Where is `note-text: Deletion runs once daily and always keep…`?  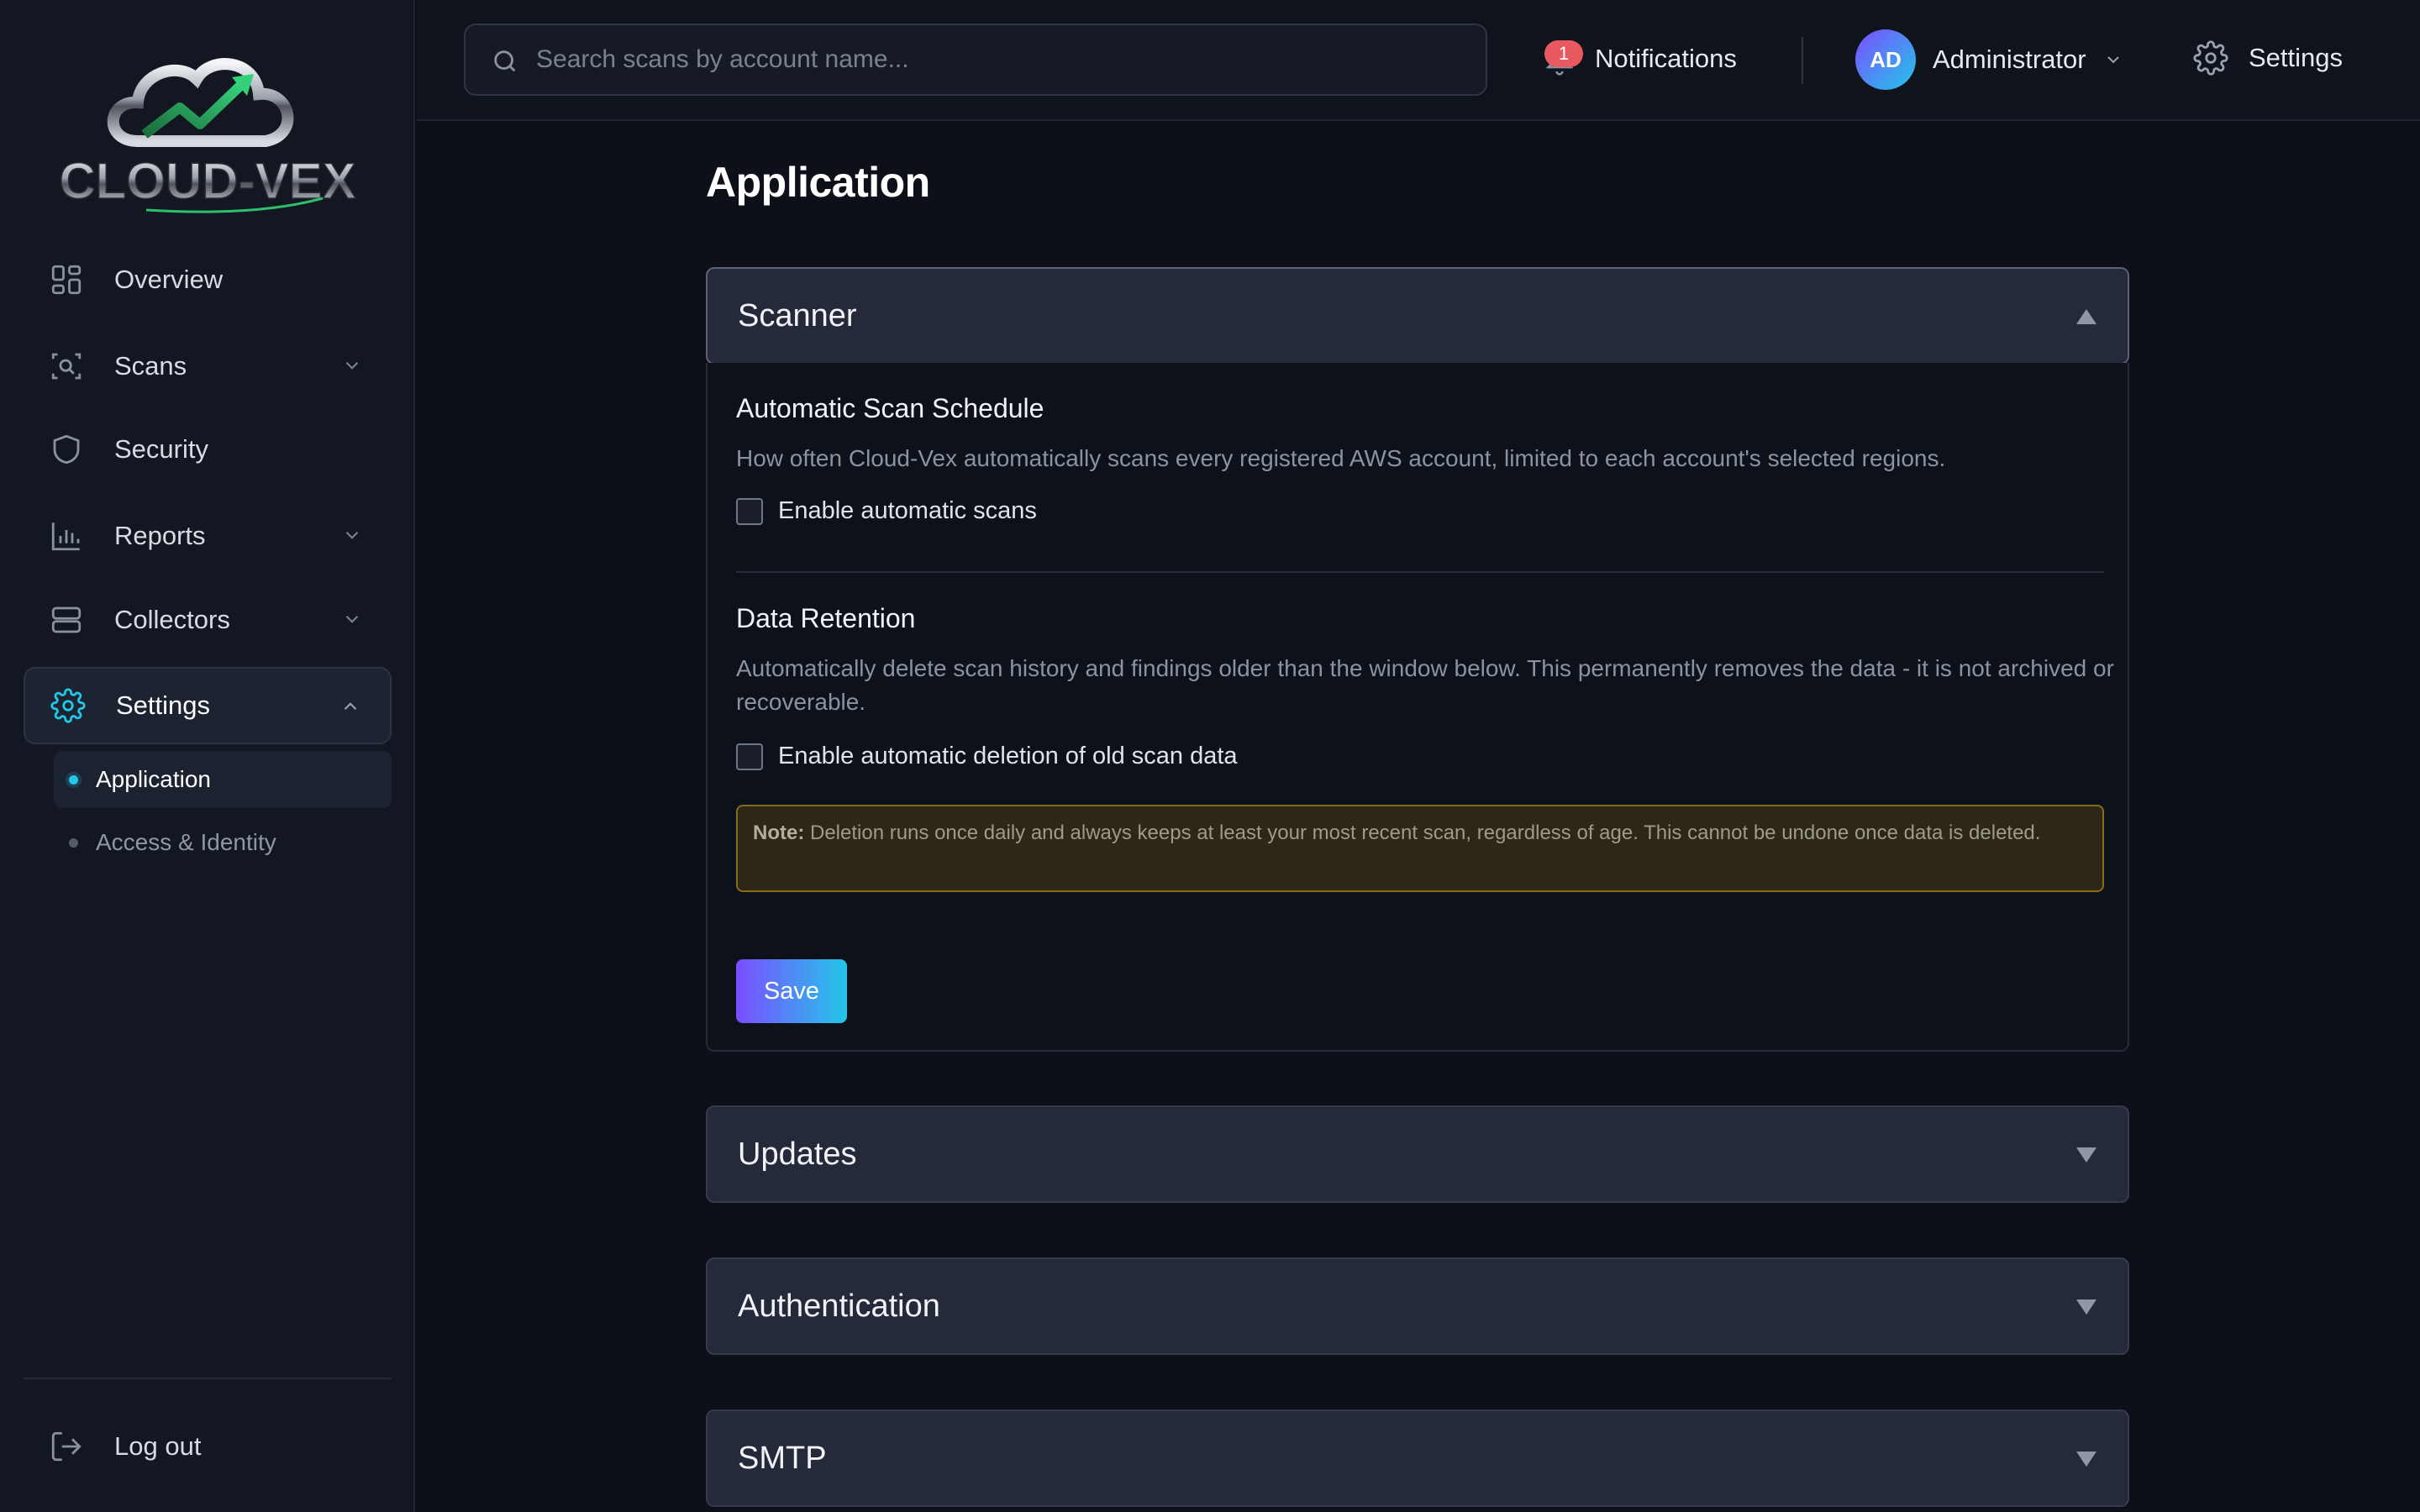 note-text: Deletion runs once daily and always keep… is located at coordinates (1422, 833).